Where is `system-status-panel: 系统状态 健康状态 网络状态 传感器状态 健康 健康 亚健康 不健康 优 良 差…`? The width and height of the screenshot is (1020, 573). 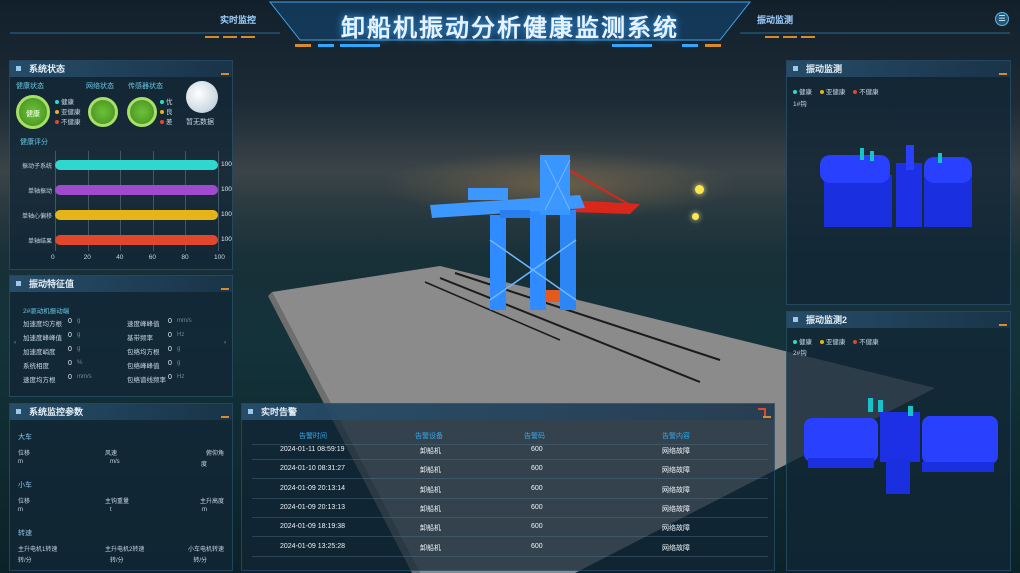 system-status-panel: 系统状态 健康状态 网络状态 传感器状态 健康 健康 亚健康 不健康 优 良 差… is located at coordinates (121, 165).